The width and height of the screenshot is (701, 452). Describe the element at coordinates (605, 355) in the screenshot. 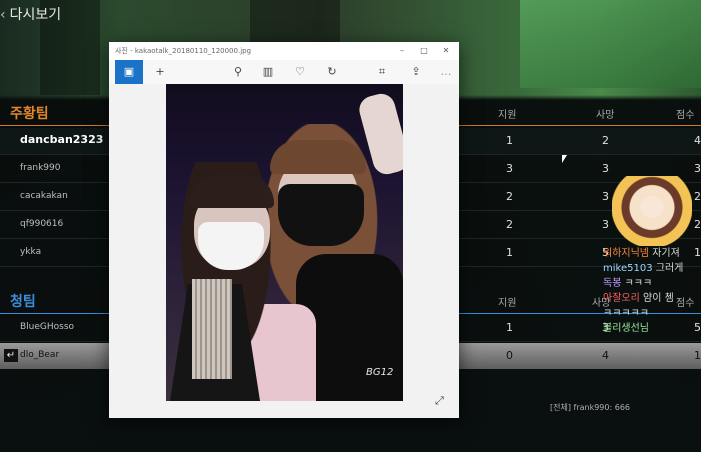

I see `player-death: 4` at that location.